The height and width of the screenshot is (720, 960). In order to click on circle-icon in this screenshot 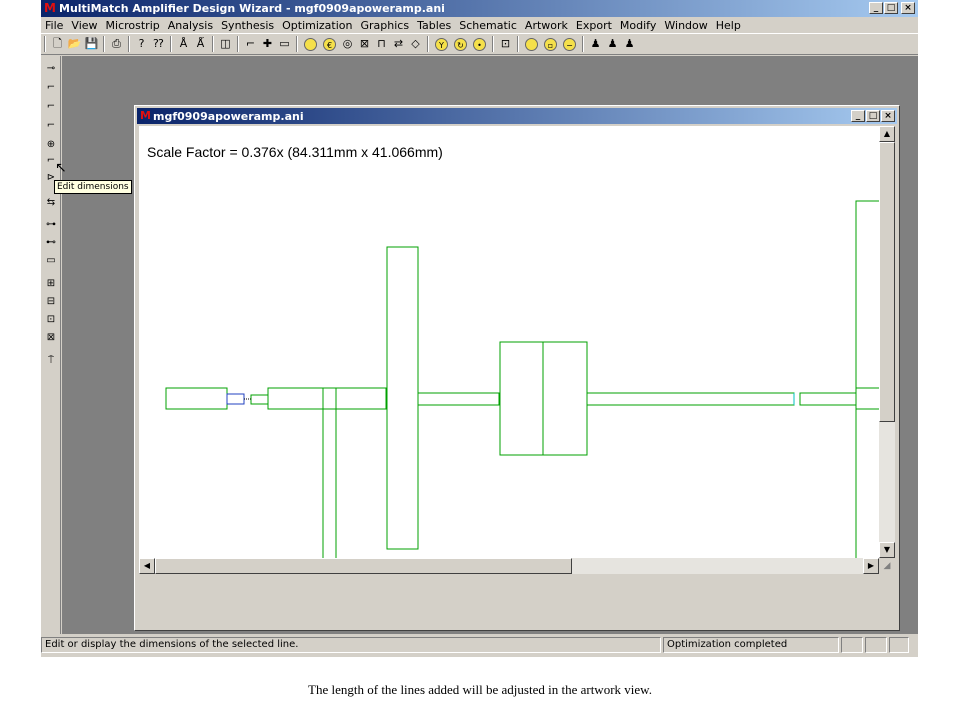, I will do `click(310, 44)`.